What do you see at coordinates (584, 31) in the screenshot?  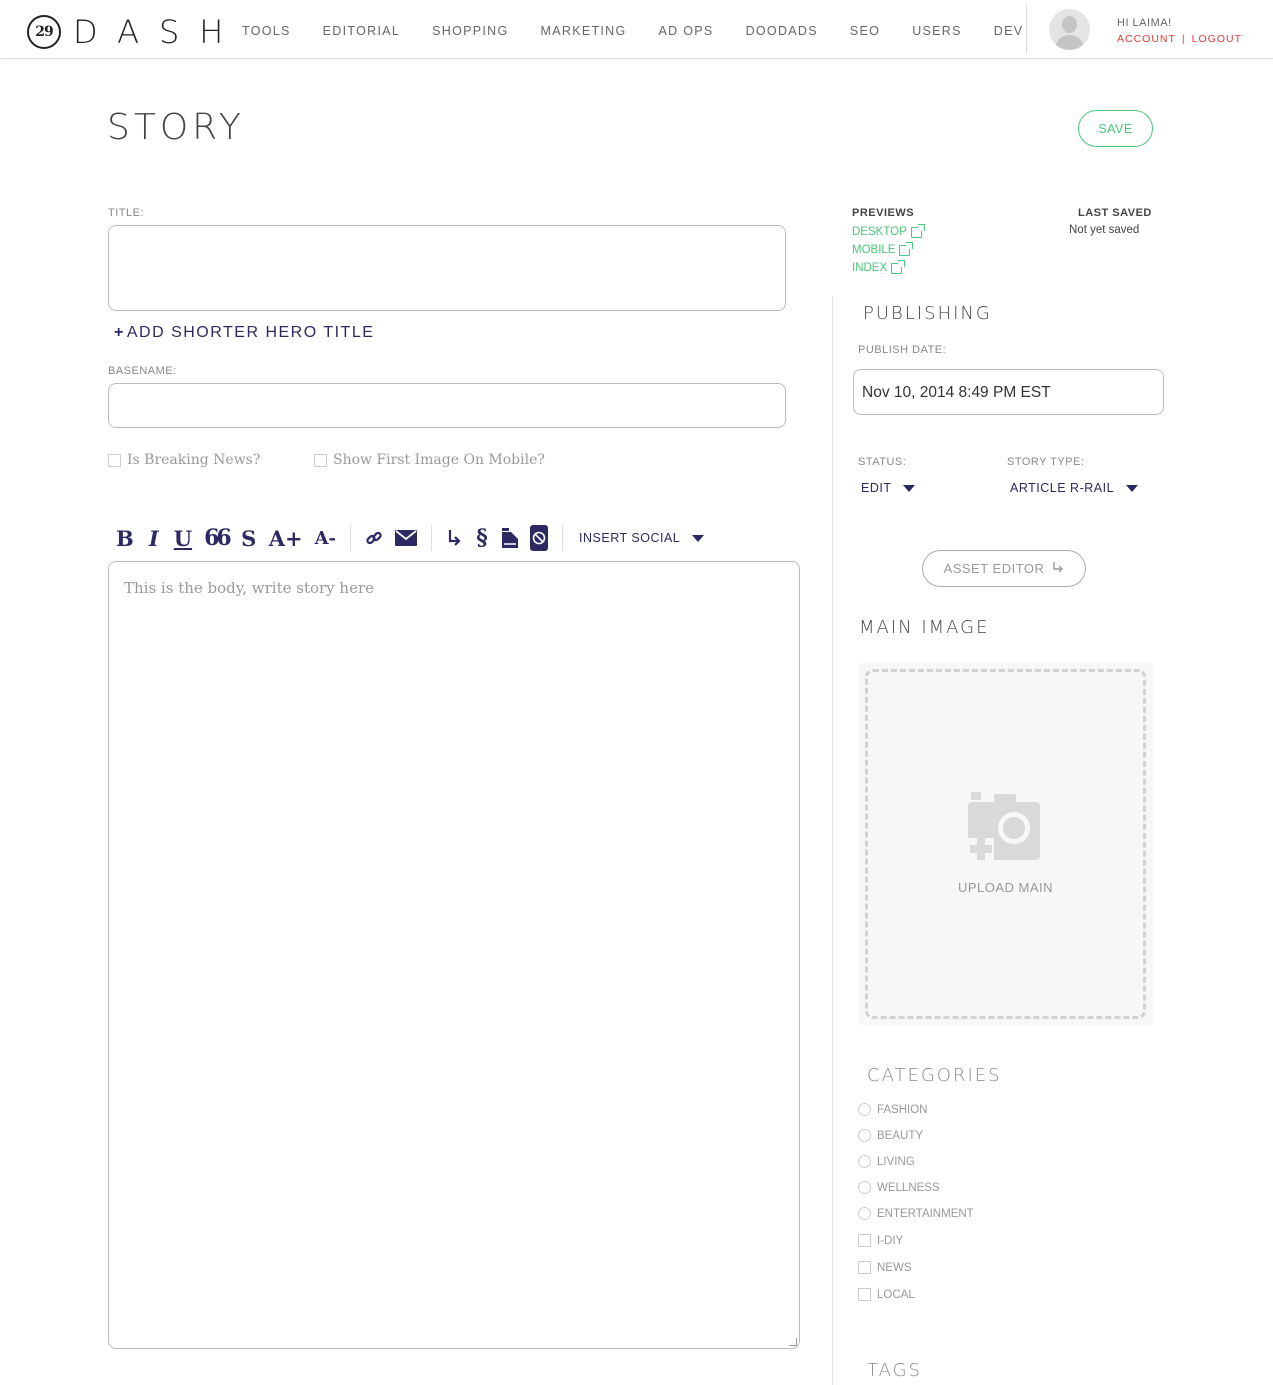 I see `nav-item-marketing: MARKETING` at bounding box center [584, 31].